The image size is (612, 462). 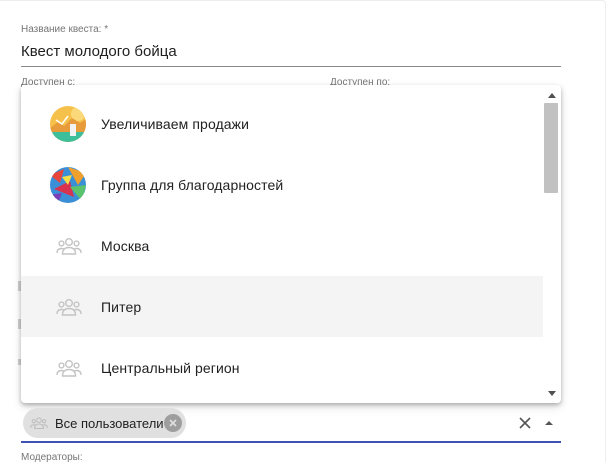 I want to click on scroll-up-arrow-icon, so click(x=552, y=95).